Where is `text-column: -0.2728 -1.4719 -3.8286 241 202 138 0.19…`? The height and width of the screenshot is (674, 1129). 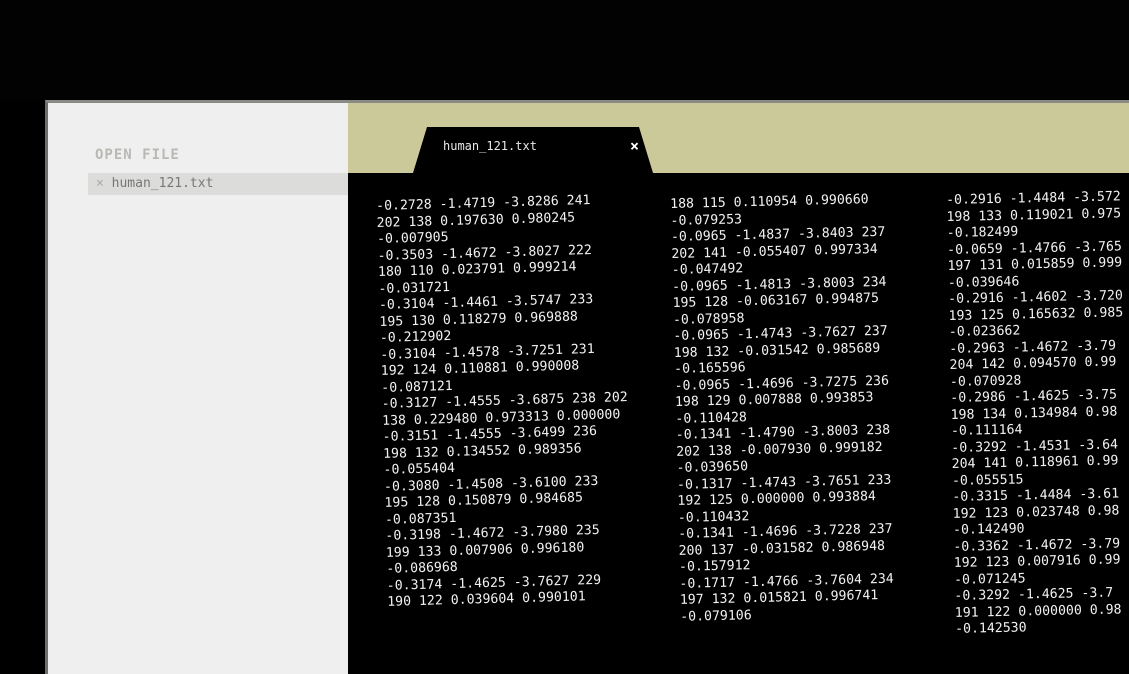
text-column: -0.2728 -1.4719 -3.8286 241 202 138 0.19… is located at coordinates (502, 401).